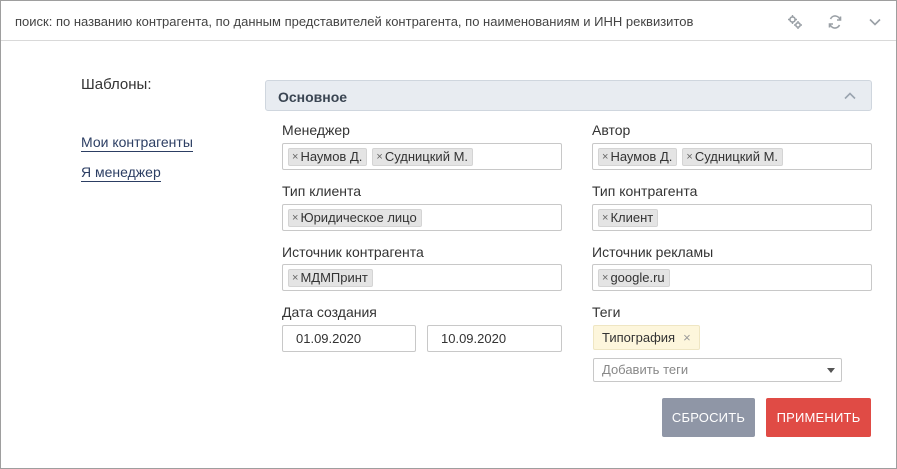 The image size is (897, 469). What do you see at coordinates (568, 95) in the screenshot?
I see `section-header-main: Основное` at bounding box center [568, 95].